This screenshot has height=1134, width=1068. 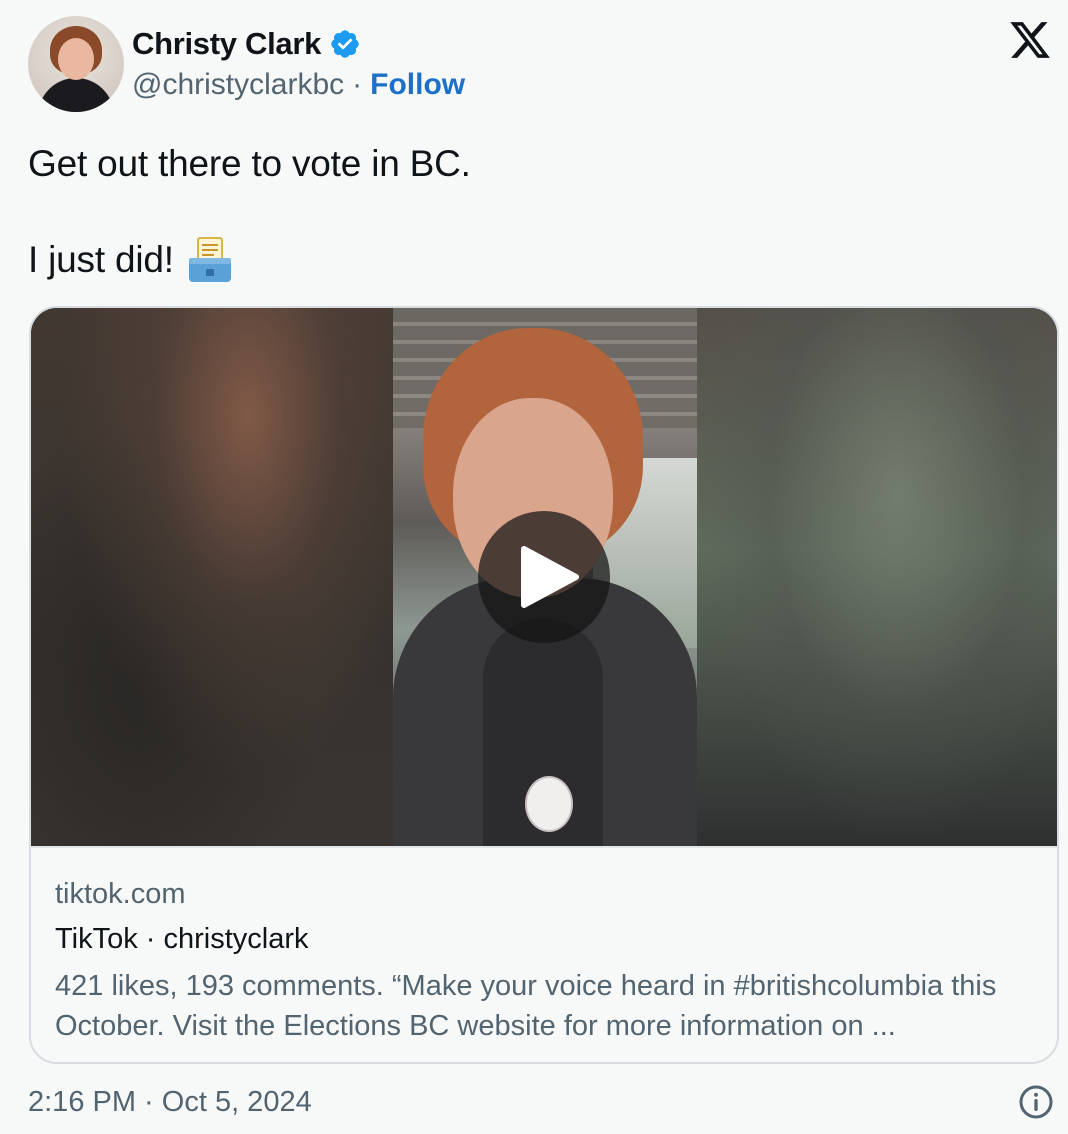 I want to click on avatar, so click(x=76, y=64).